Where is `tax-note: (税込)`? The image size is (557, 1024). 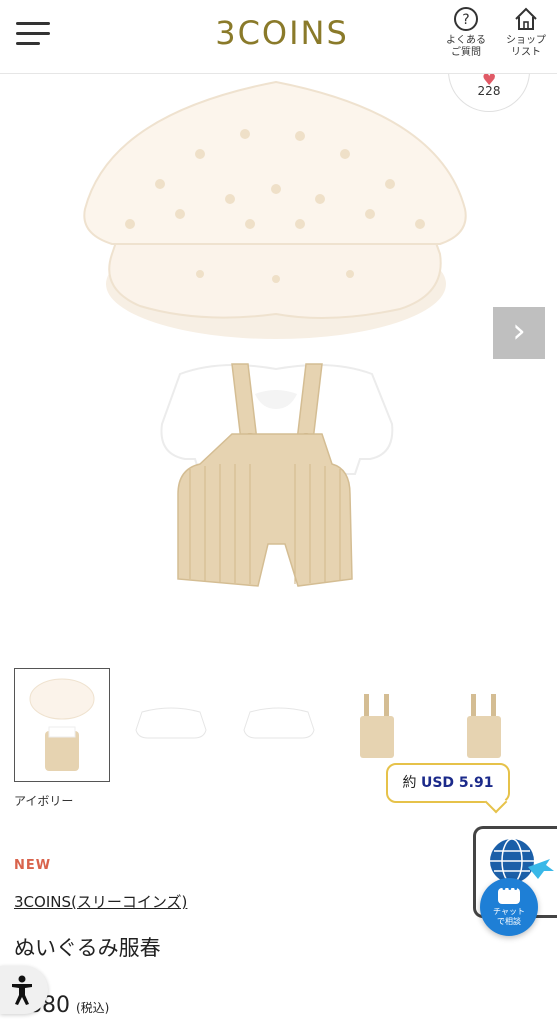
tax-note: (税込) is located at coordinates (93, 1008).